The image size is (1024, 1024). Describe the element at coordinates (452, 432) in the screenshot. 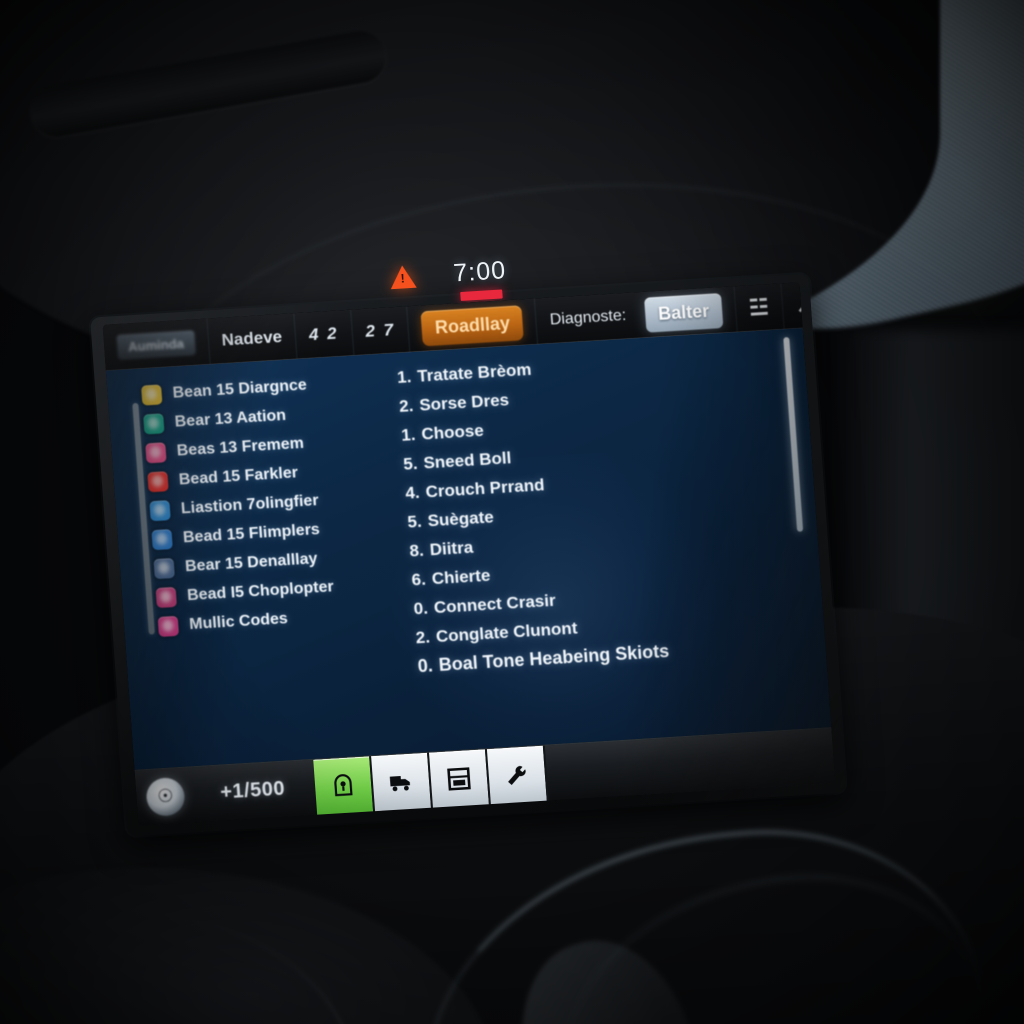

I see `list-item-label: Choose` at that location.